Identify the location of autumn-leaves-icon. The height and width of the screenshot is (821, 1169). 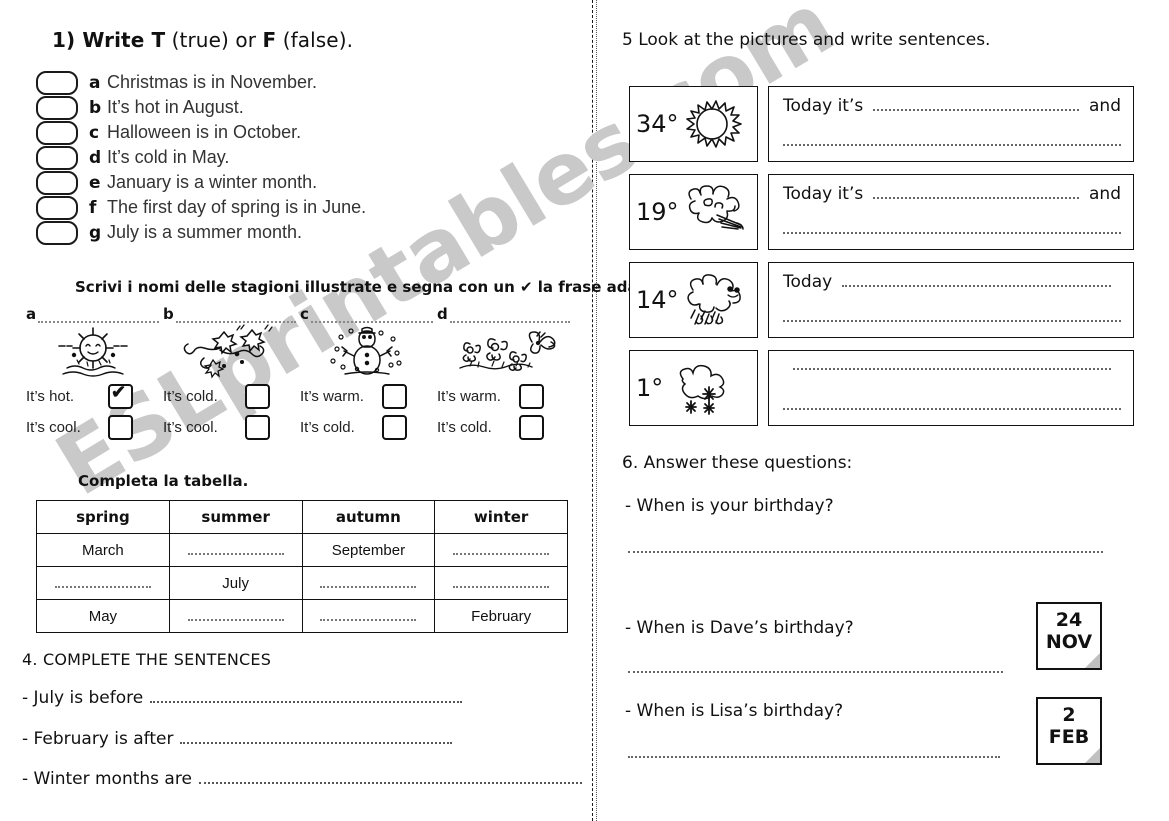
(229, 352).